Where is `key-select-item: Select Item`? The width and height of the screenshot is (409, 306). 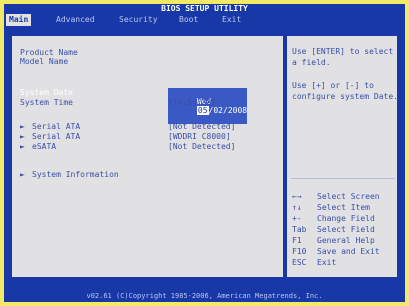 key-select-item: Select Item is located at coordinates (343, 207).